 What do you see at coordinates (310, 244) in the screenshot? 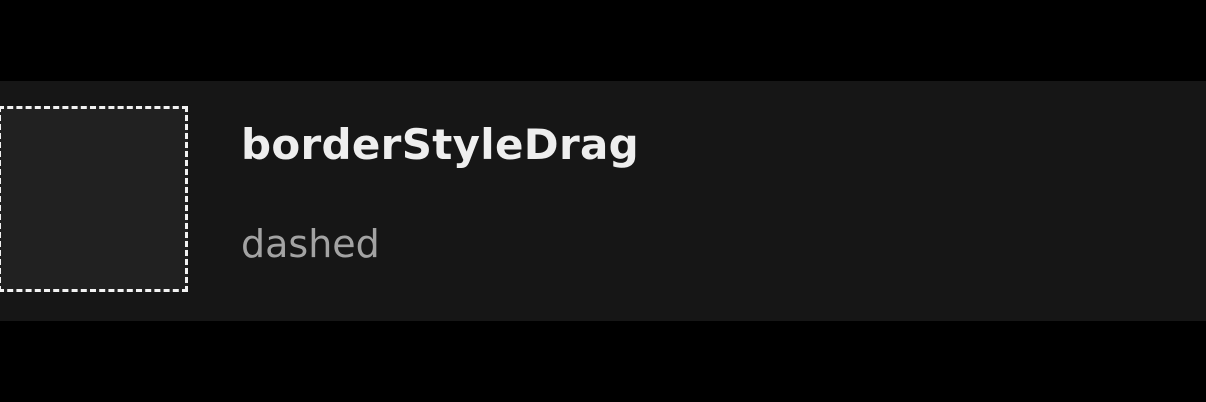
I see `property-value: dashed` at bounding box center [310, 244].